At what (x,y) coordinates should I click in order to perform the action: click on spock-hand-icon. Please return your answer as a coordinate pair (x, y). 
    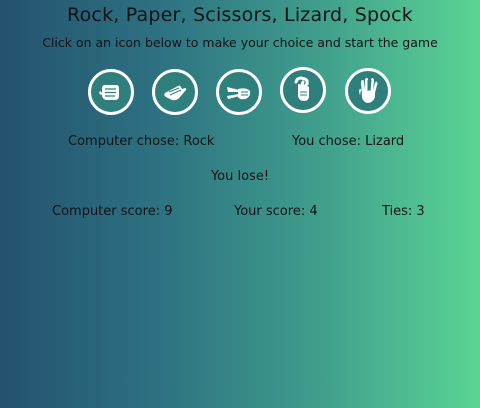
    Looking at the image, I should click on (368, 90).